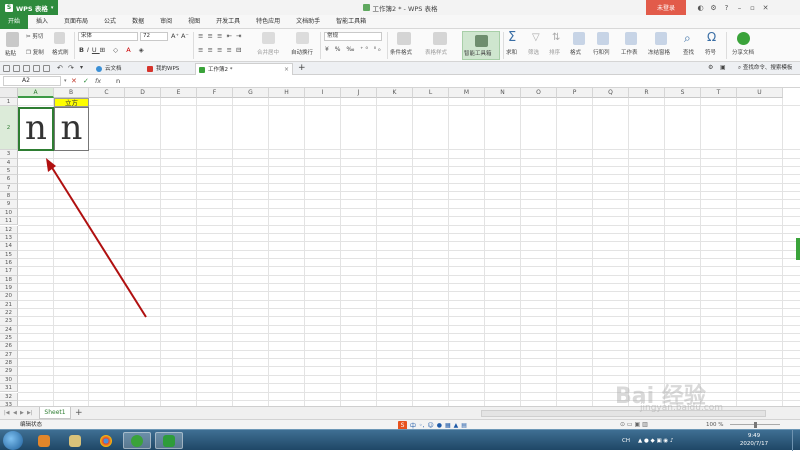 This screenshot has width=800, height=451. Describe the element at coordinates (481, 45) in the screenshot. I see `smart-toolbox-button: 智能工具箱` at that location.